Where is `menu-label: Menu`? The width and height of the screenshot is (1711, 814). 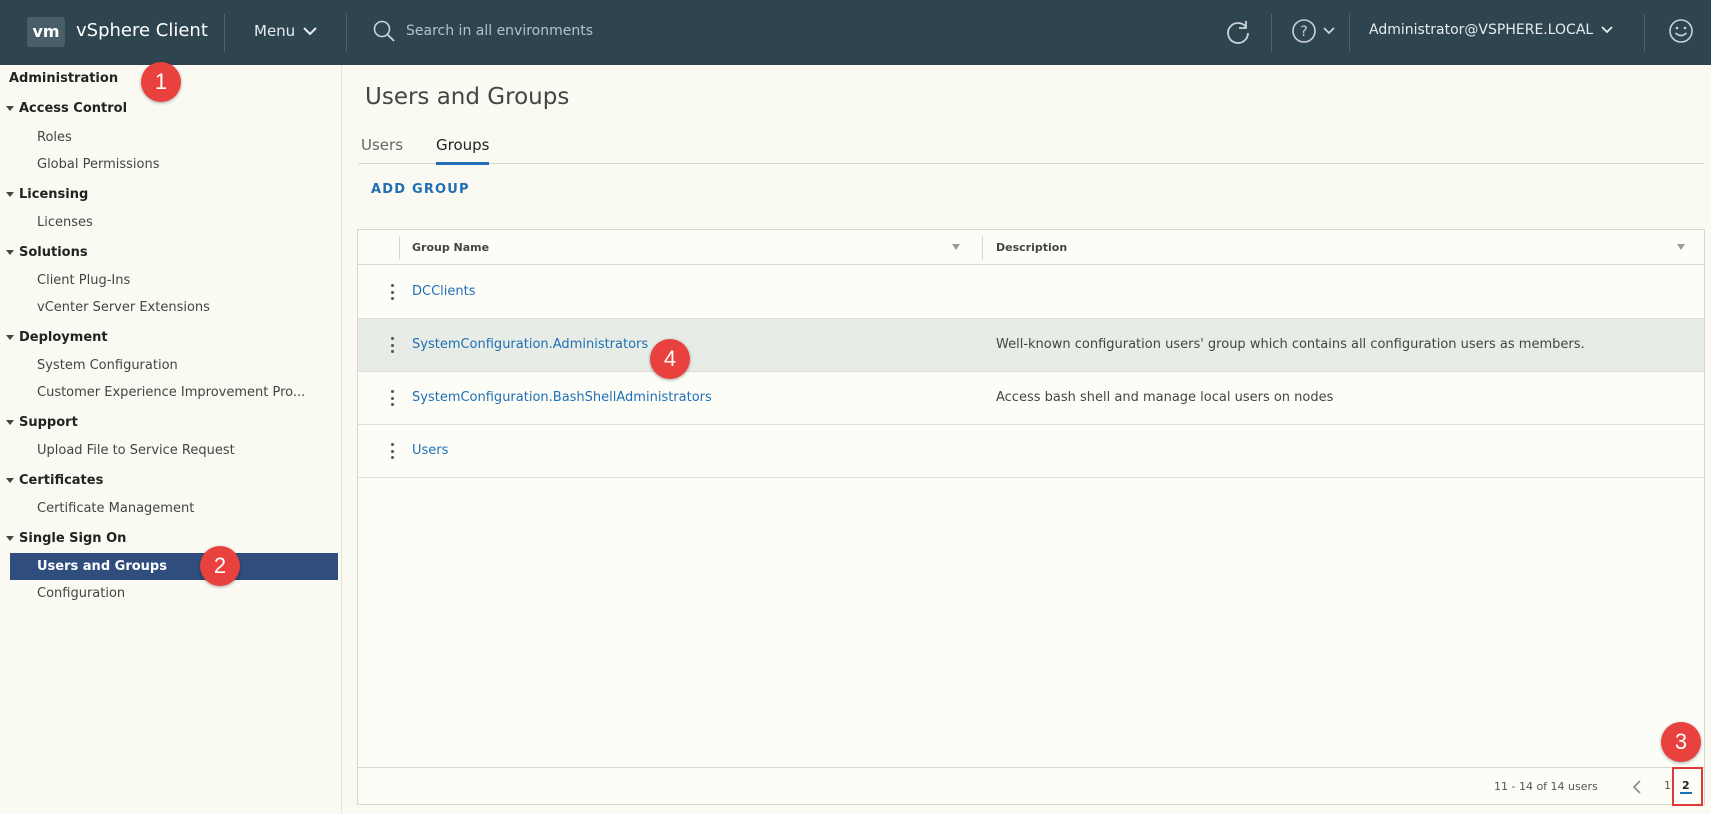 menu-label: Menu is located at coordinates (275, 31).